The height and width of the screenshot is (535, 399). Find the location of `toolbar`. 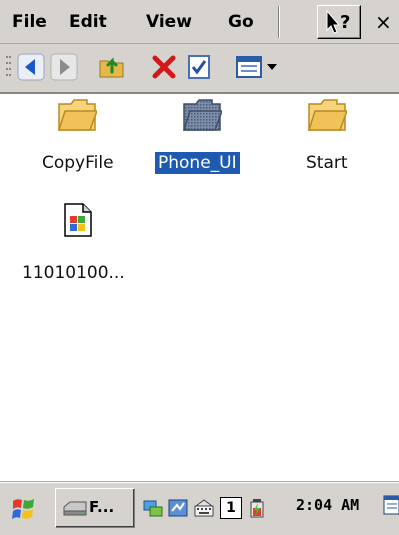

toolbar is located at coordinates (199, 69).